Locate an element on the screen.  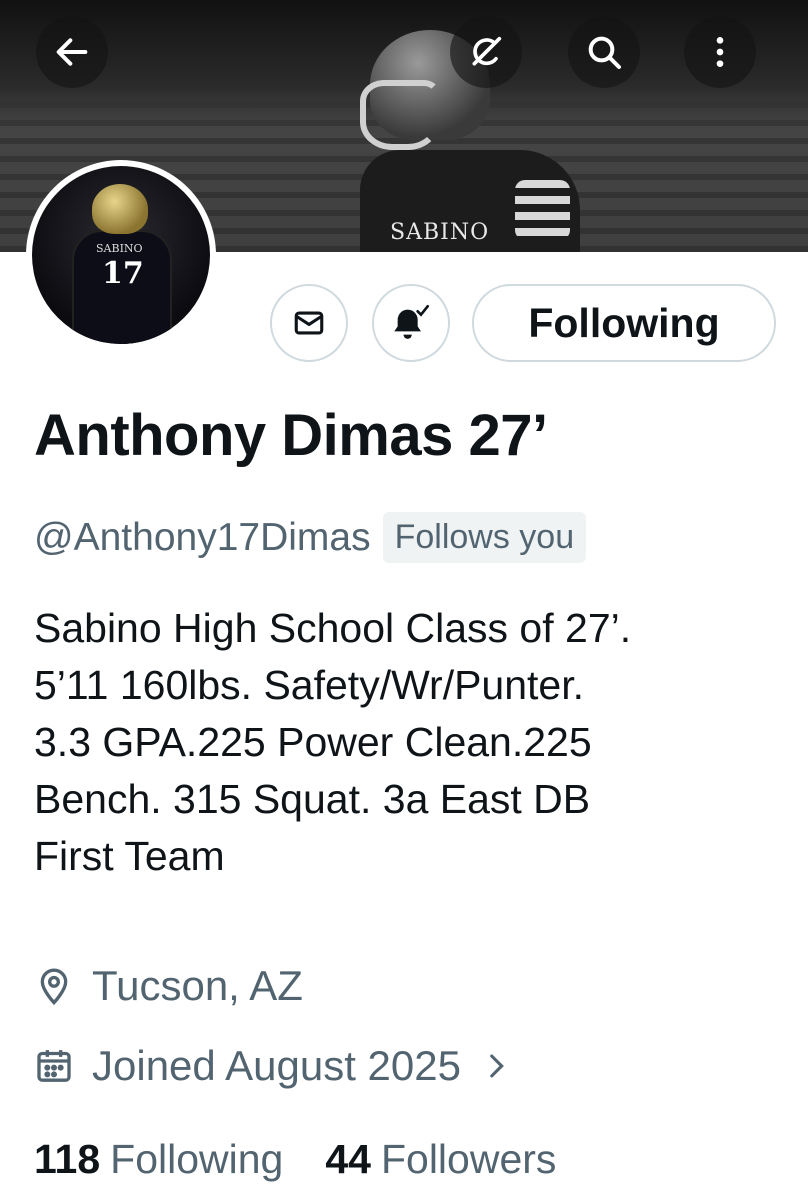
bio-line: Sabino High School Class of 27’. is located at coordinates (333, 628).